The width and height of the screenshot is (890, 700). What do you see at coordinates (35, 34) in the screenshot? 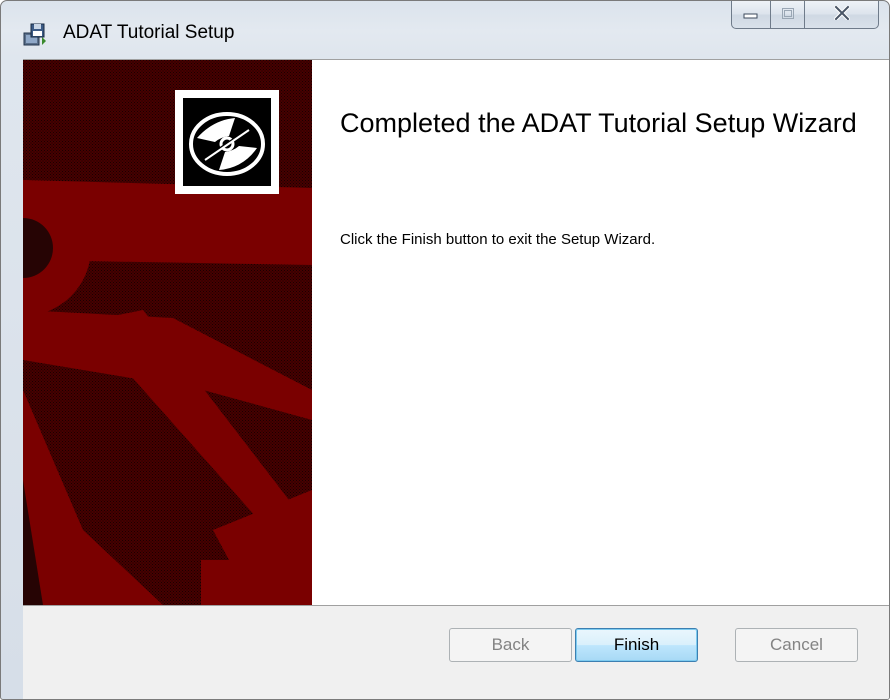
I see `installer-app-icon` at bounding box center [35, 34].